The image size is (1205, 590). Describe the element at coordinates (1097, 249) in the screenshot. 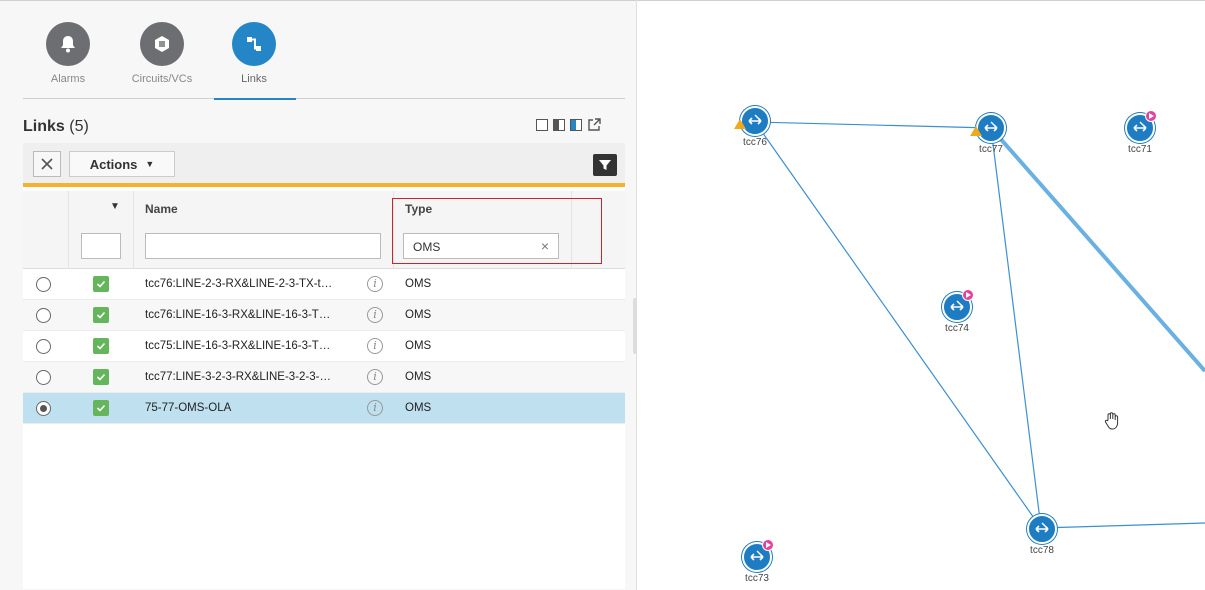

I see `link-tcc77-highlighted` at that location.